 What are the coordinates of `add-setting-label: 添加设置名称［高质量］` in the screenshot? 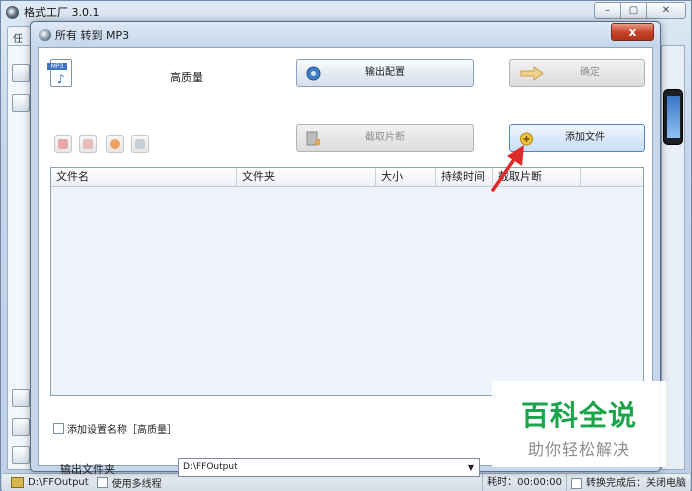 It's located at (122, 430).